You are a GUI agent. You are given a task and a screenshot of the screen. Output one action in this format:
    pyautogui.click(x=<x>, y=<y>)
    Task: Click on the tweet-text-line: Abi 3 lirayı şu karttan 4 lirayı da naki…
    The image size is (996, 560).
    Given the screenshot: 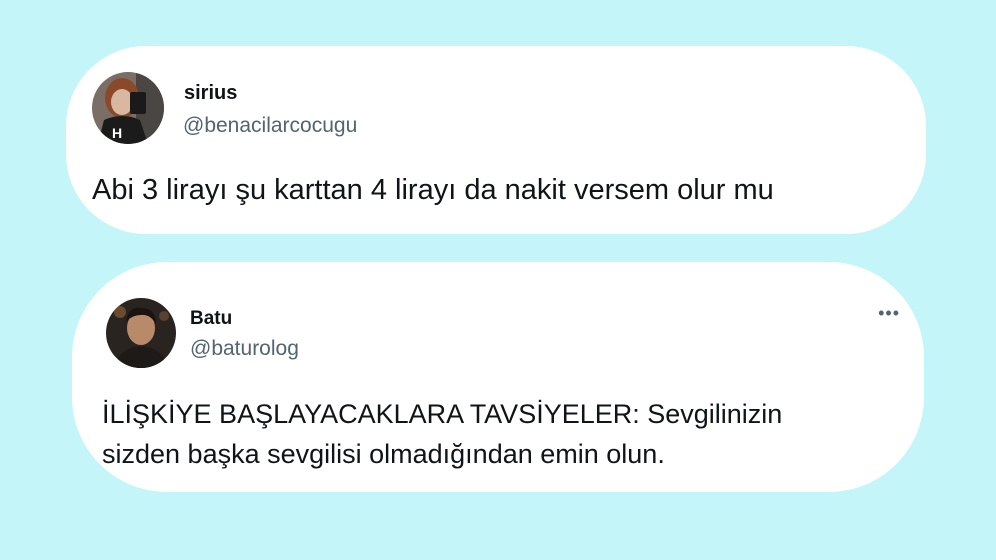 What is the action you would take?
    pyautogui.click(x=433, y=190)
    